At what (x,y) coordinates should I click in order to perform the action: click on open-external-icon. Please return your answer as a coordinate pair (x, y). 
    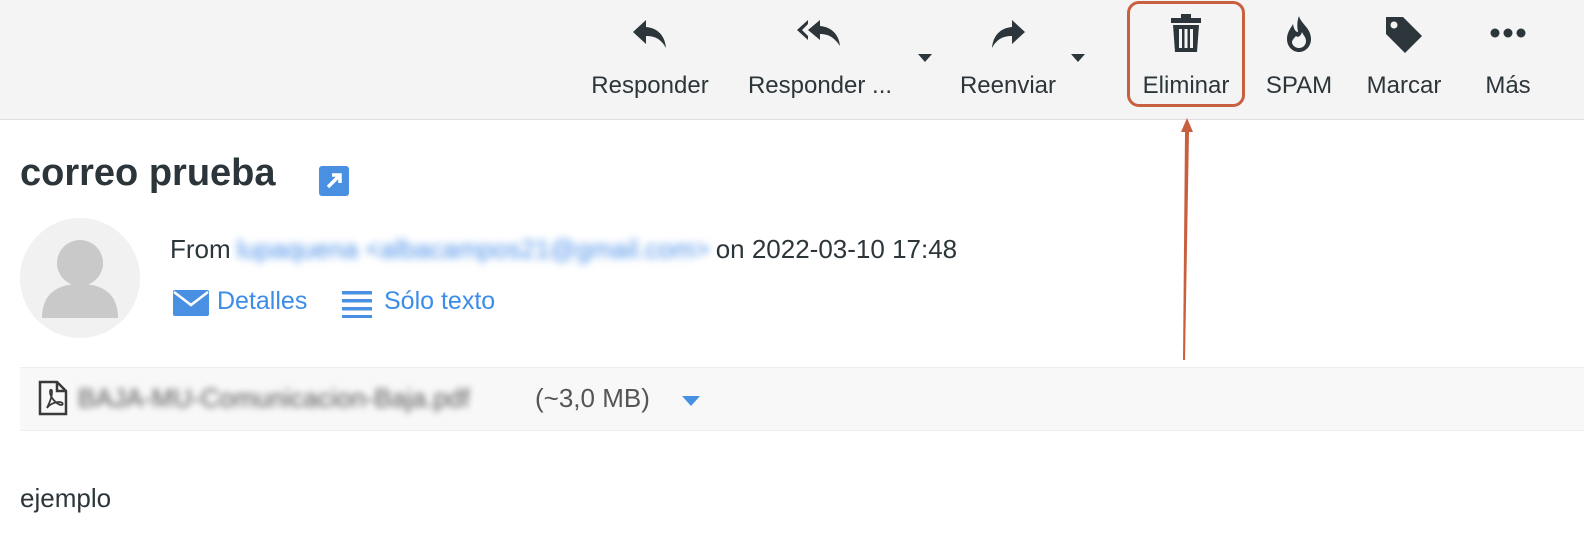
    Looking at the image, I should click on (334, 183).